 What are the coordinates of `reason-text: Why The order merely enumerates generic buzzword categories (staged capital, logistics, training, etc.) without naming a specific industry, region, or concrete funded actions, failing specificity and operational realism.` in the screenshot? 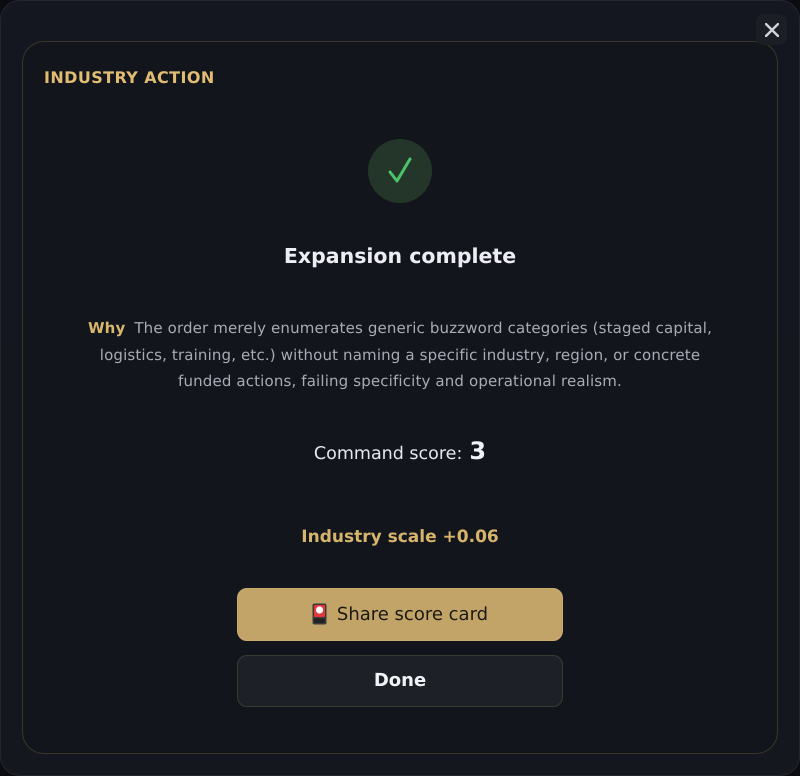 It's located at (399, 355).